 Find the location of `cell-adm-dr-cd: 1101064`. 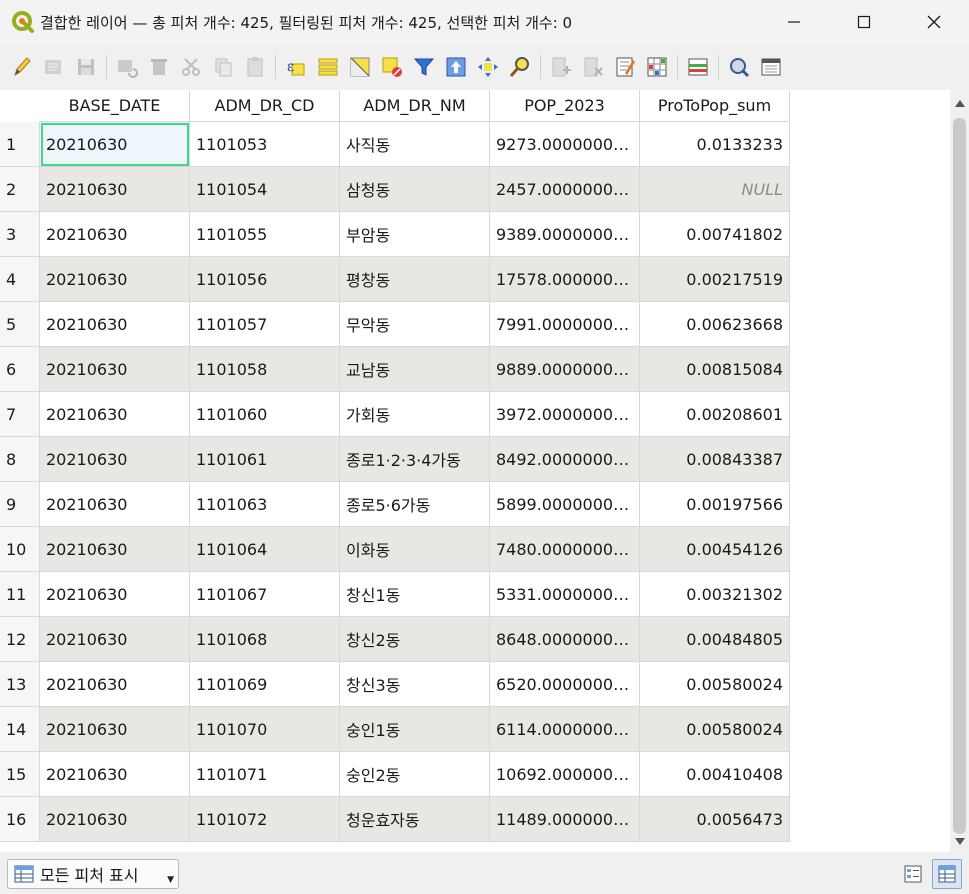

cell-adm-dr-cd: 1101064 is located at coordinates (265, 549).